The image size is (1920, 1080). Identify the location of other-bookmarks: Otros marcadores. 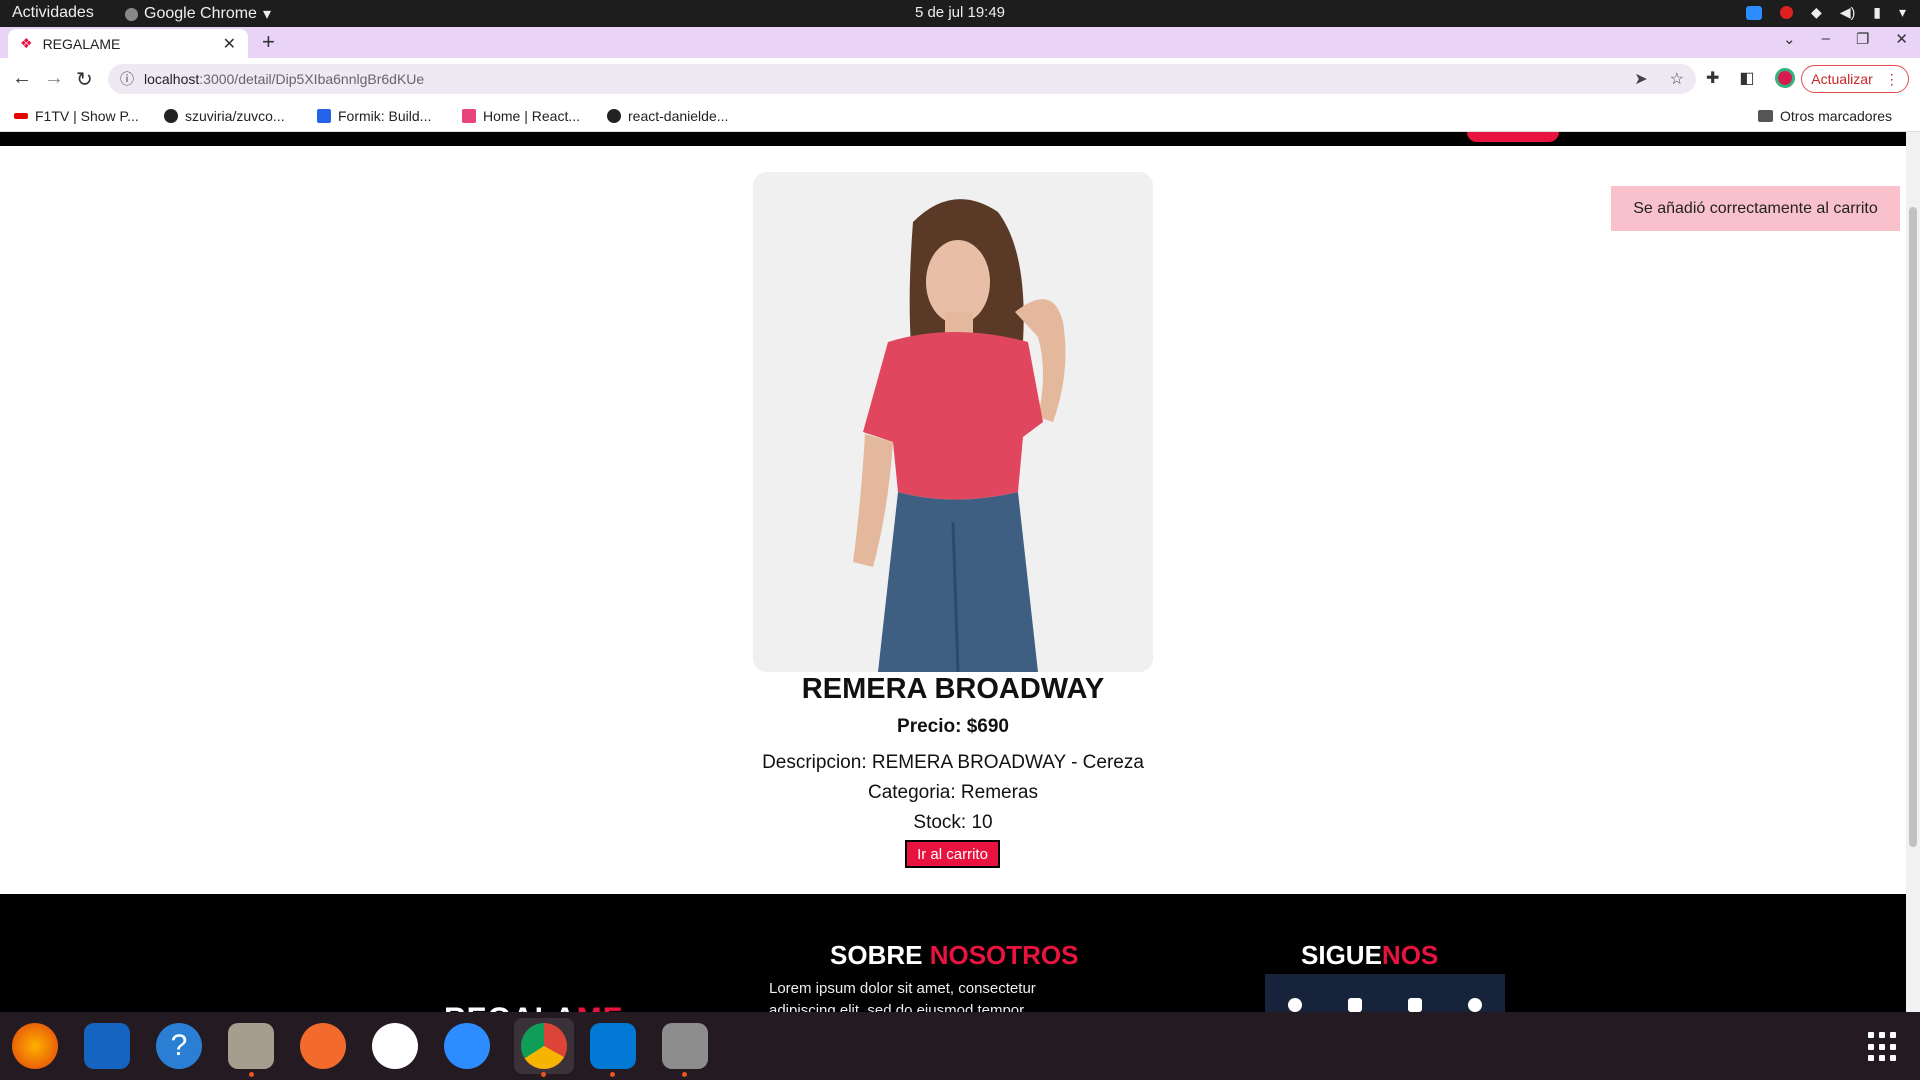
(1825, 116).